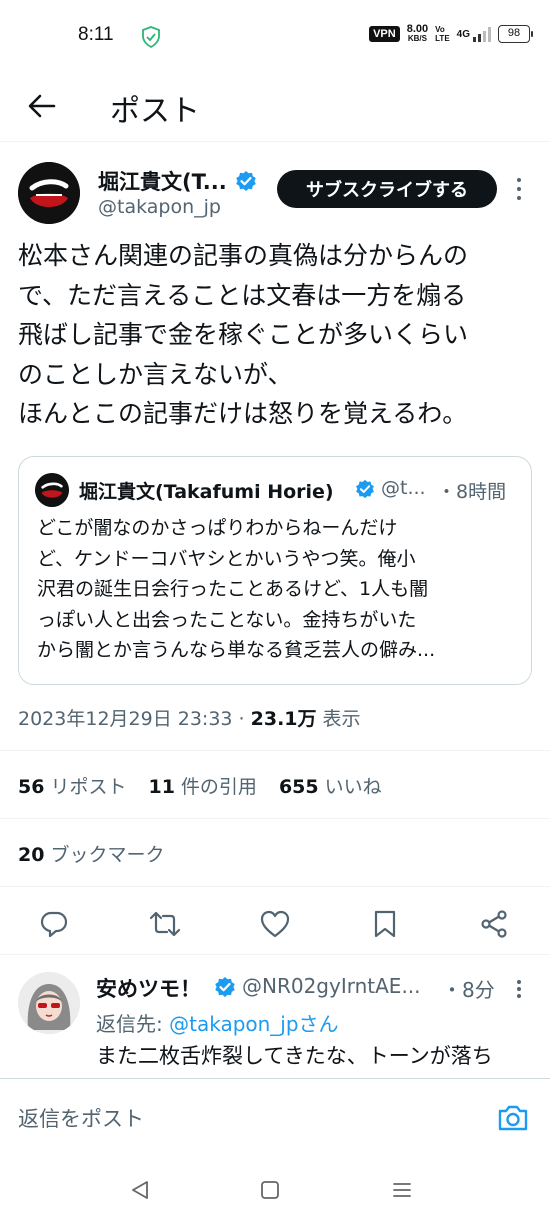 This screenshot has width=550, height=1222. I want to click on share-button, so click(494, 924).